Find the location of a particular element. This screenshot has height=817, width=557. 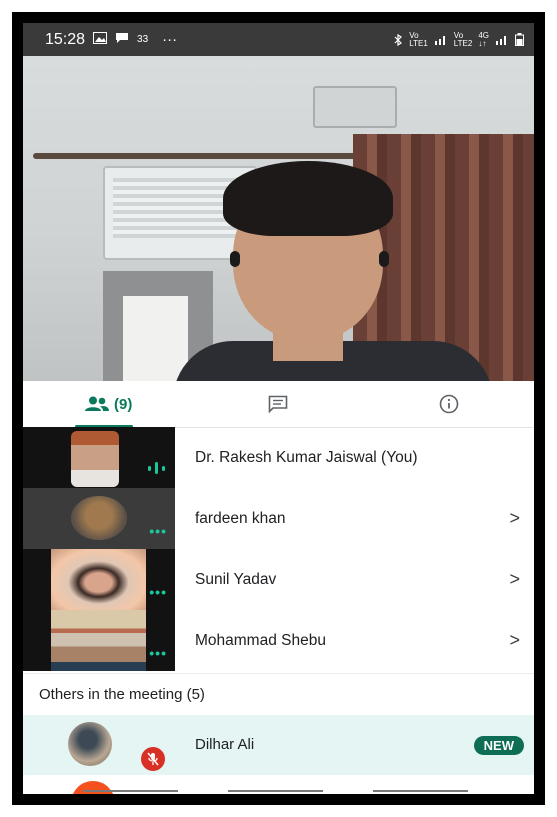

battery-icon is located at coordinates (519, 39).